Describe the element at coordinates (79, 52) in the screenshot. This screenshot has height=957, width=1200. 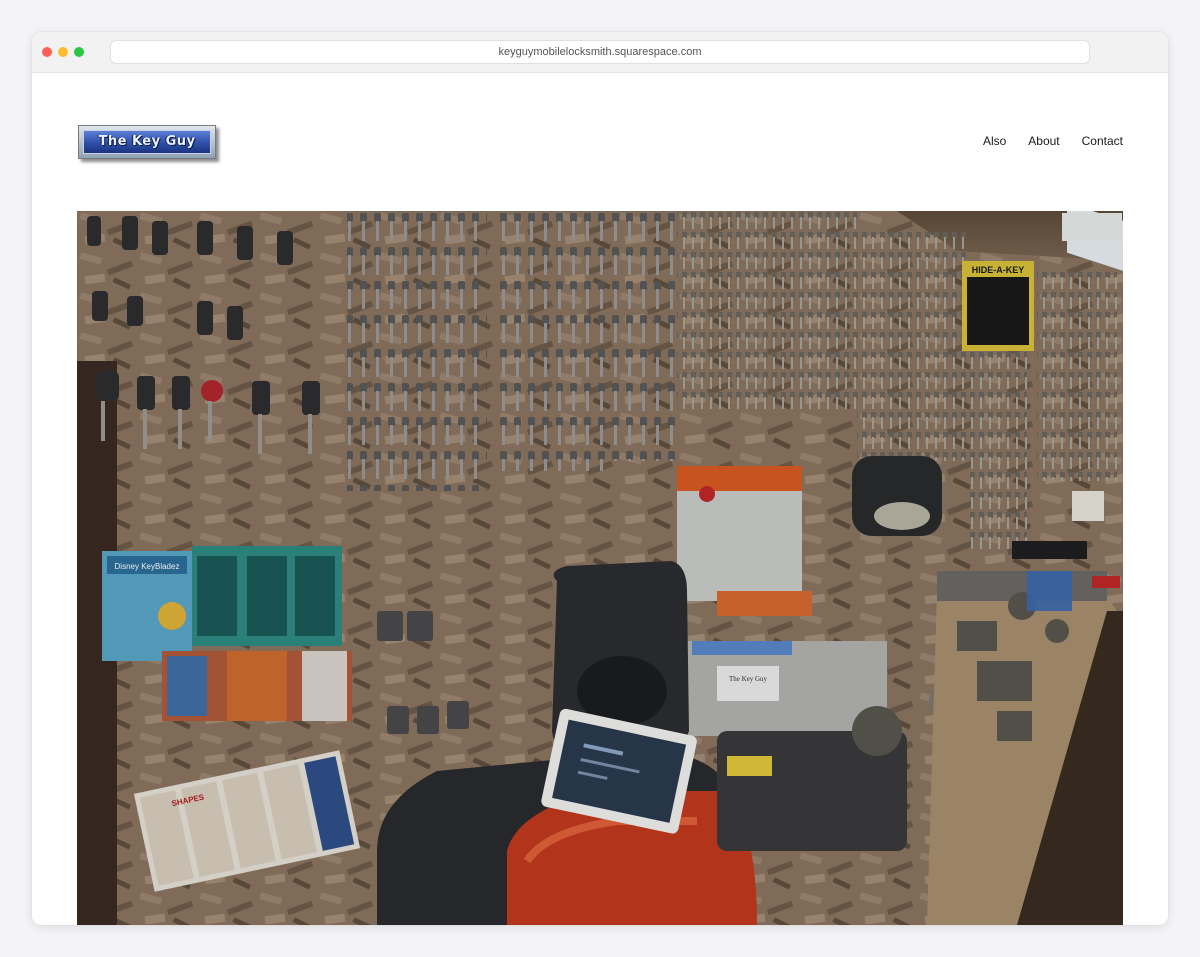
I see `maximize-window-button` at that location.